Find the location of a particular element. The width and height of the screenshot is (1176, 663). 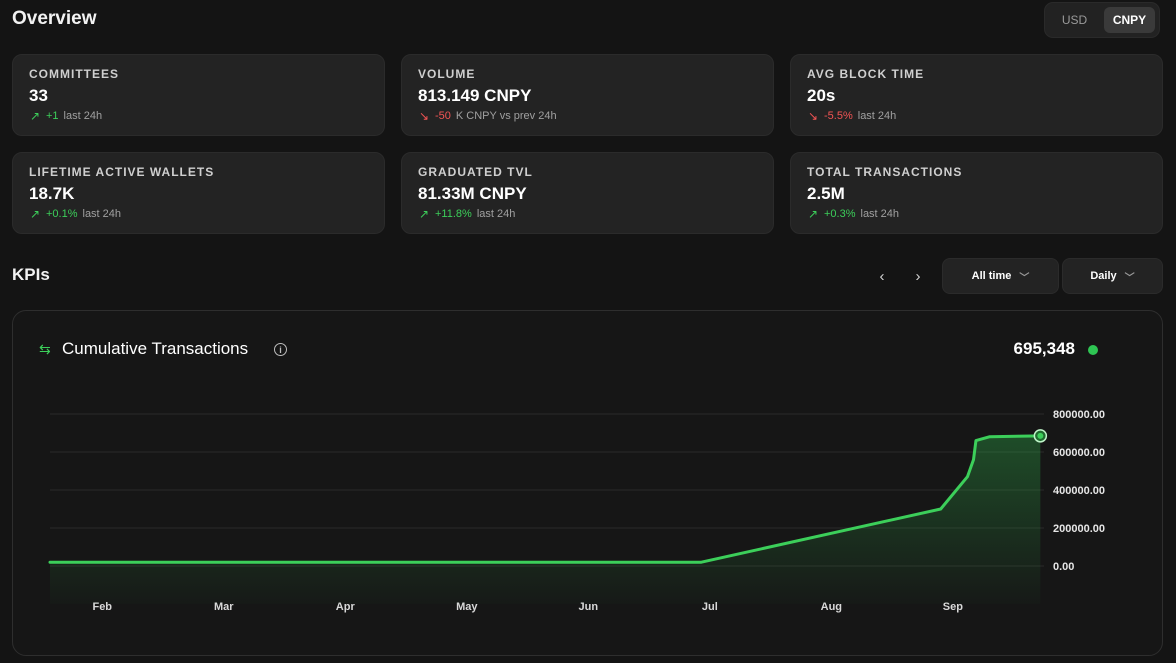

stat-label: AVG BLOCK TIME is located at coordinates (866, 74).